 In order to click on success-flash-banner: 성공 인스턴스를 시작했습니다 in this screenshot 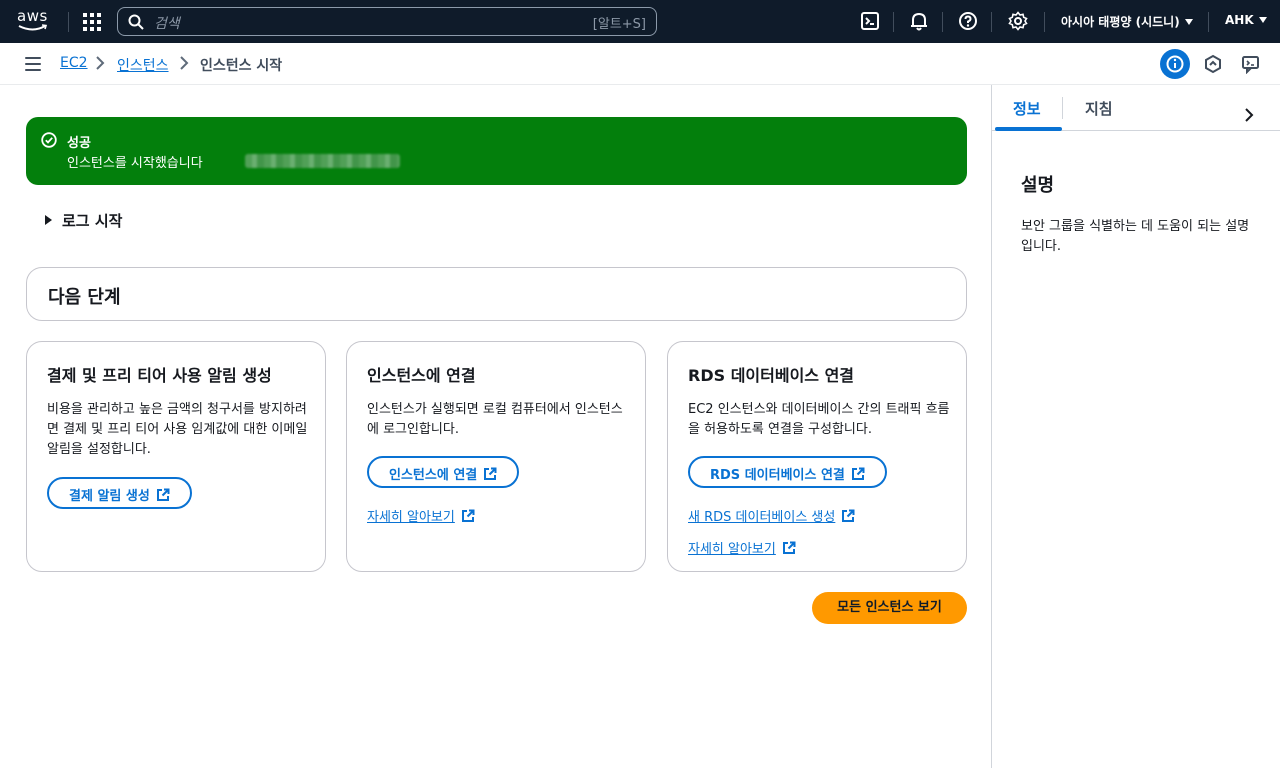, I will do `click(496, 151)`.